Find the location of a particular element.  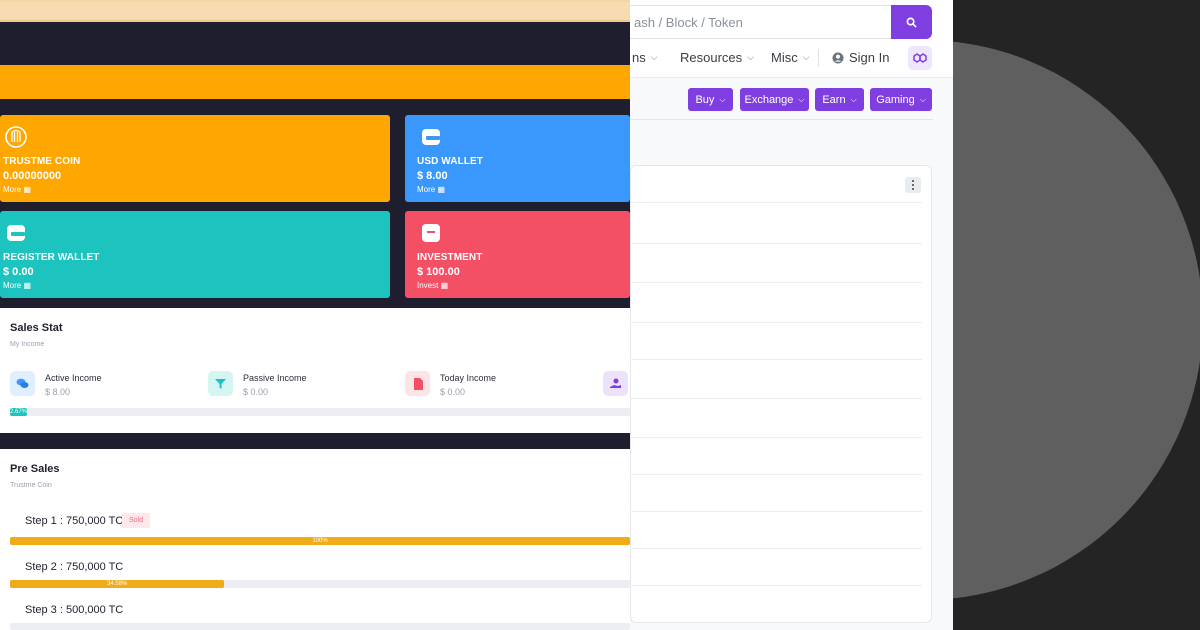

nav-label: Misc is located at coordinates (784, 57).